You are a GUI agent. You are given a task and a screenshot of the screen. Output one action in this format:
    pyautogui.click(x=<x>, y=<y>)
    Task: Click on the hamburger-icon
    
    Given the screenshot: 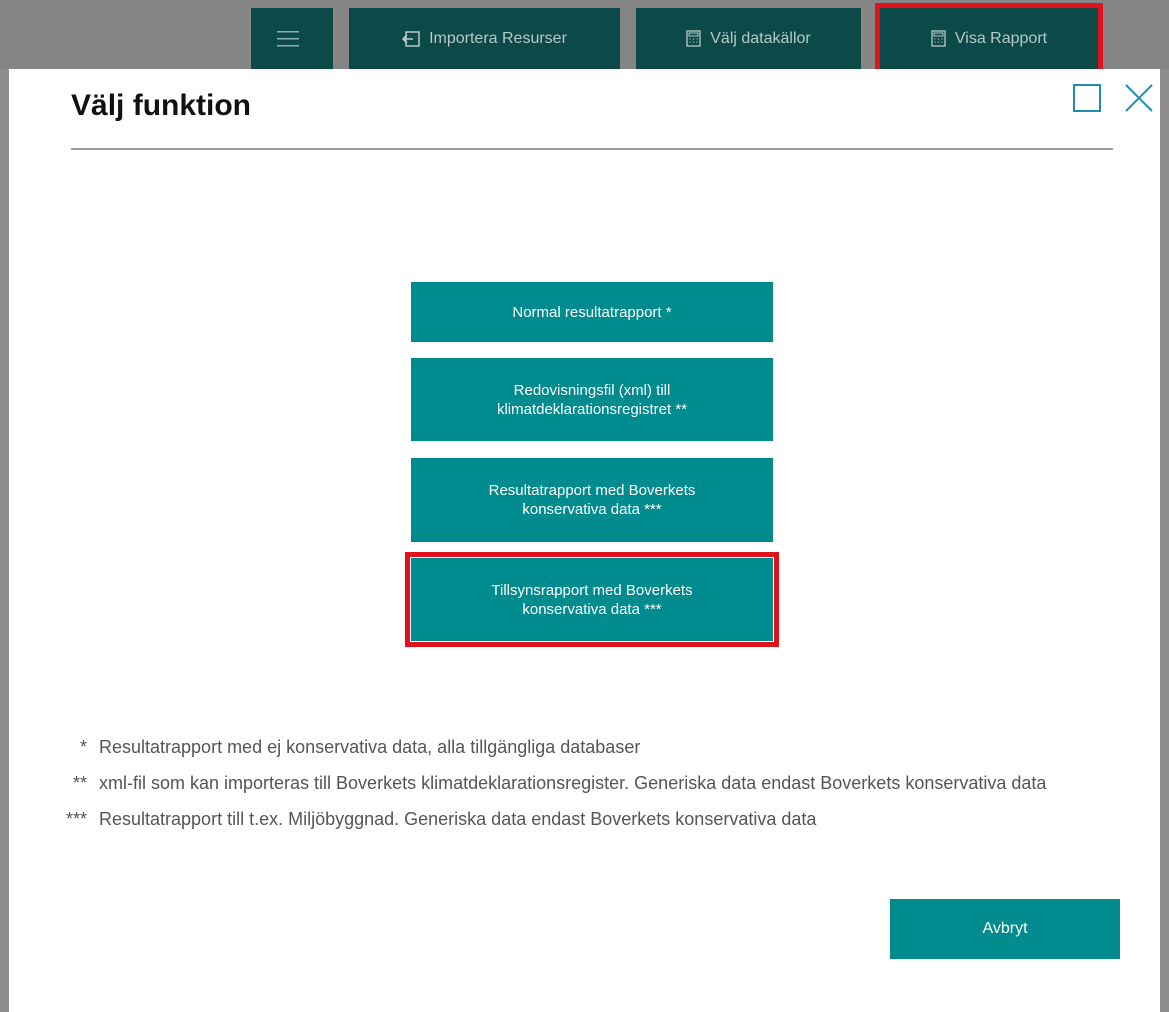 What is the action you would take?
    pyautogui.click(x=287, y=38)
    